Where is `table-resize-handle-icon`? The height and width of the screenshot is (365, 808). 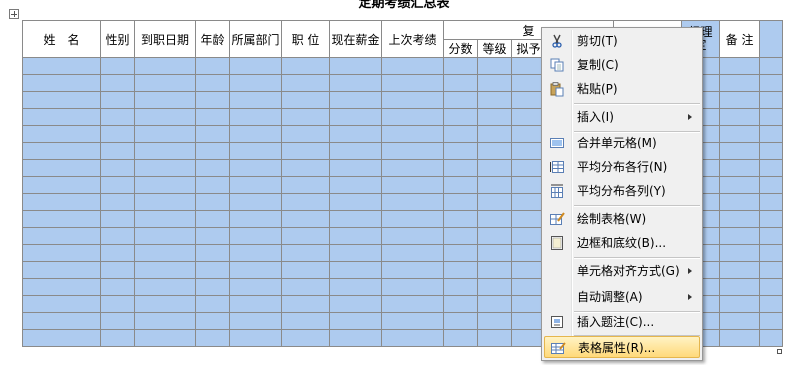
table-resize-handle-icon is located at coordinates (779, 351).